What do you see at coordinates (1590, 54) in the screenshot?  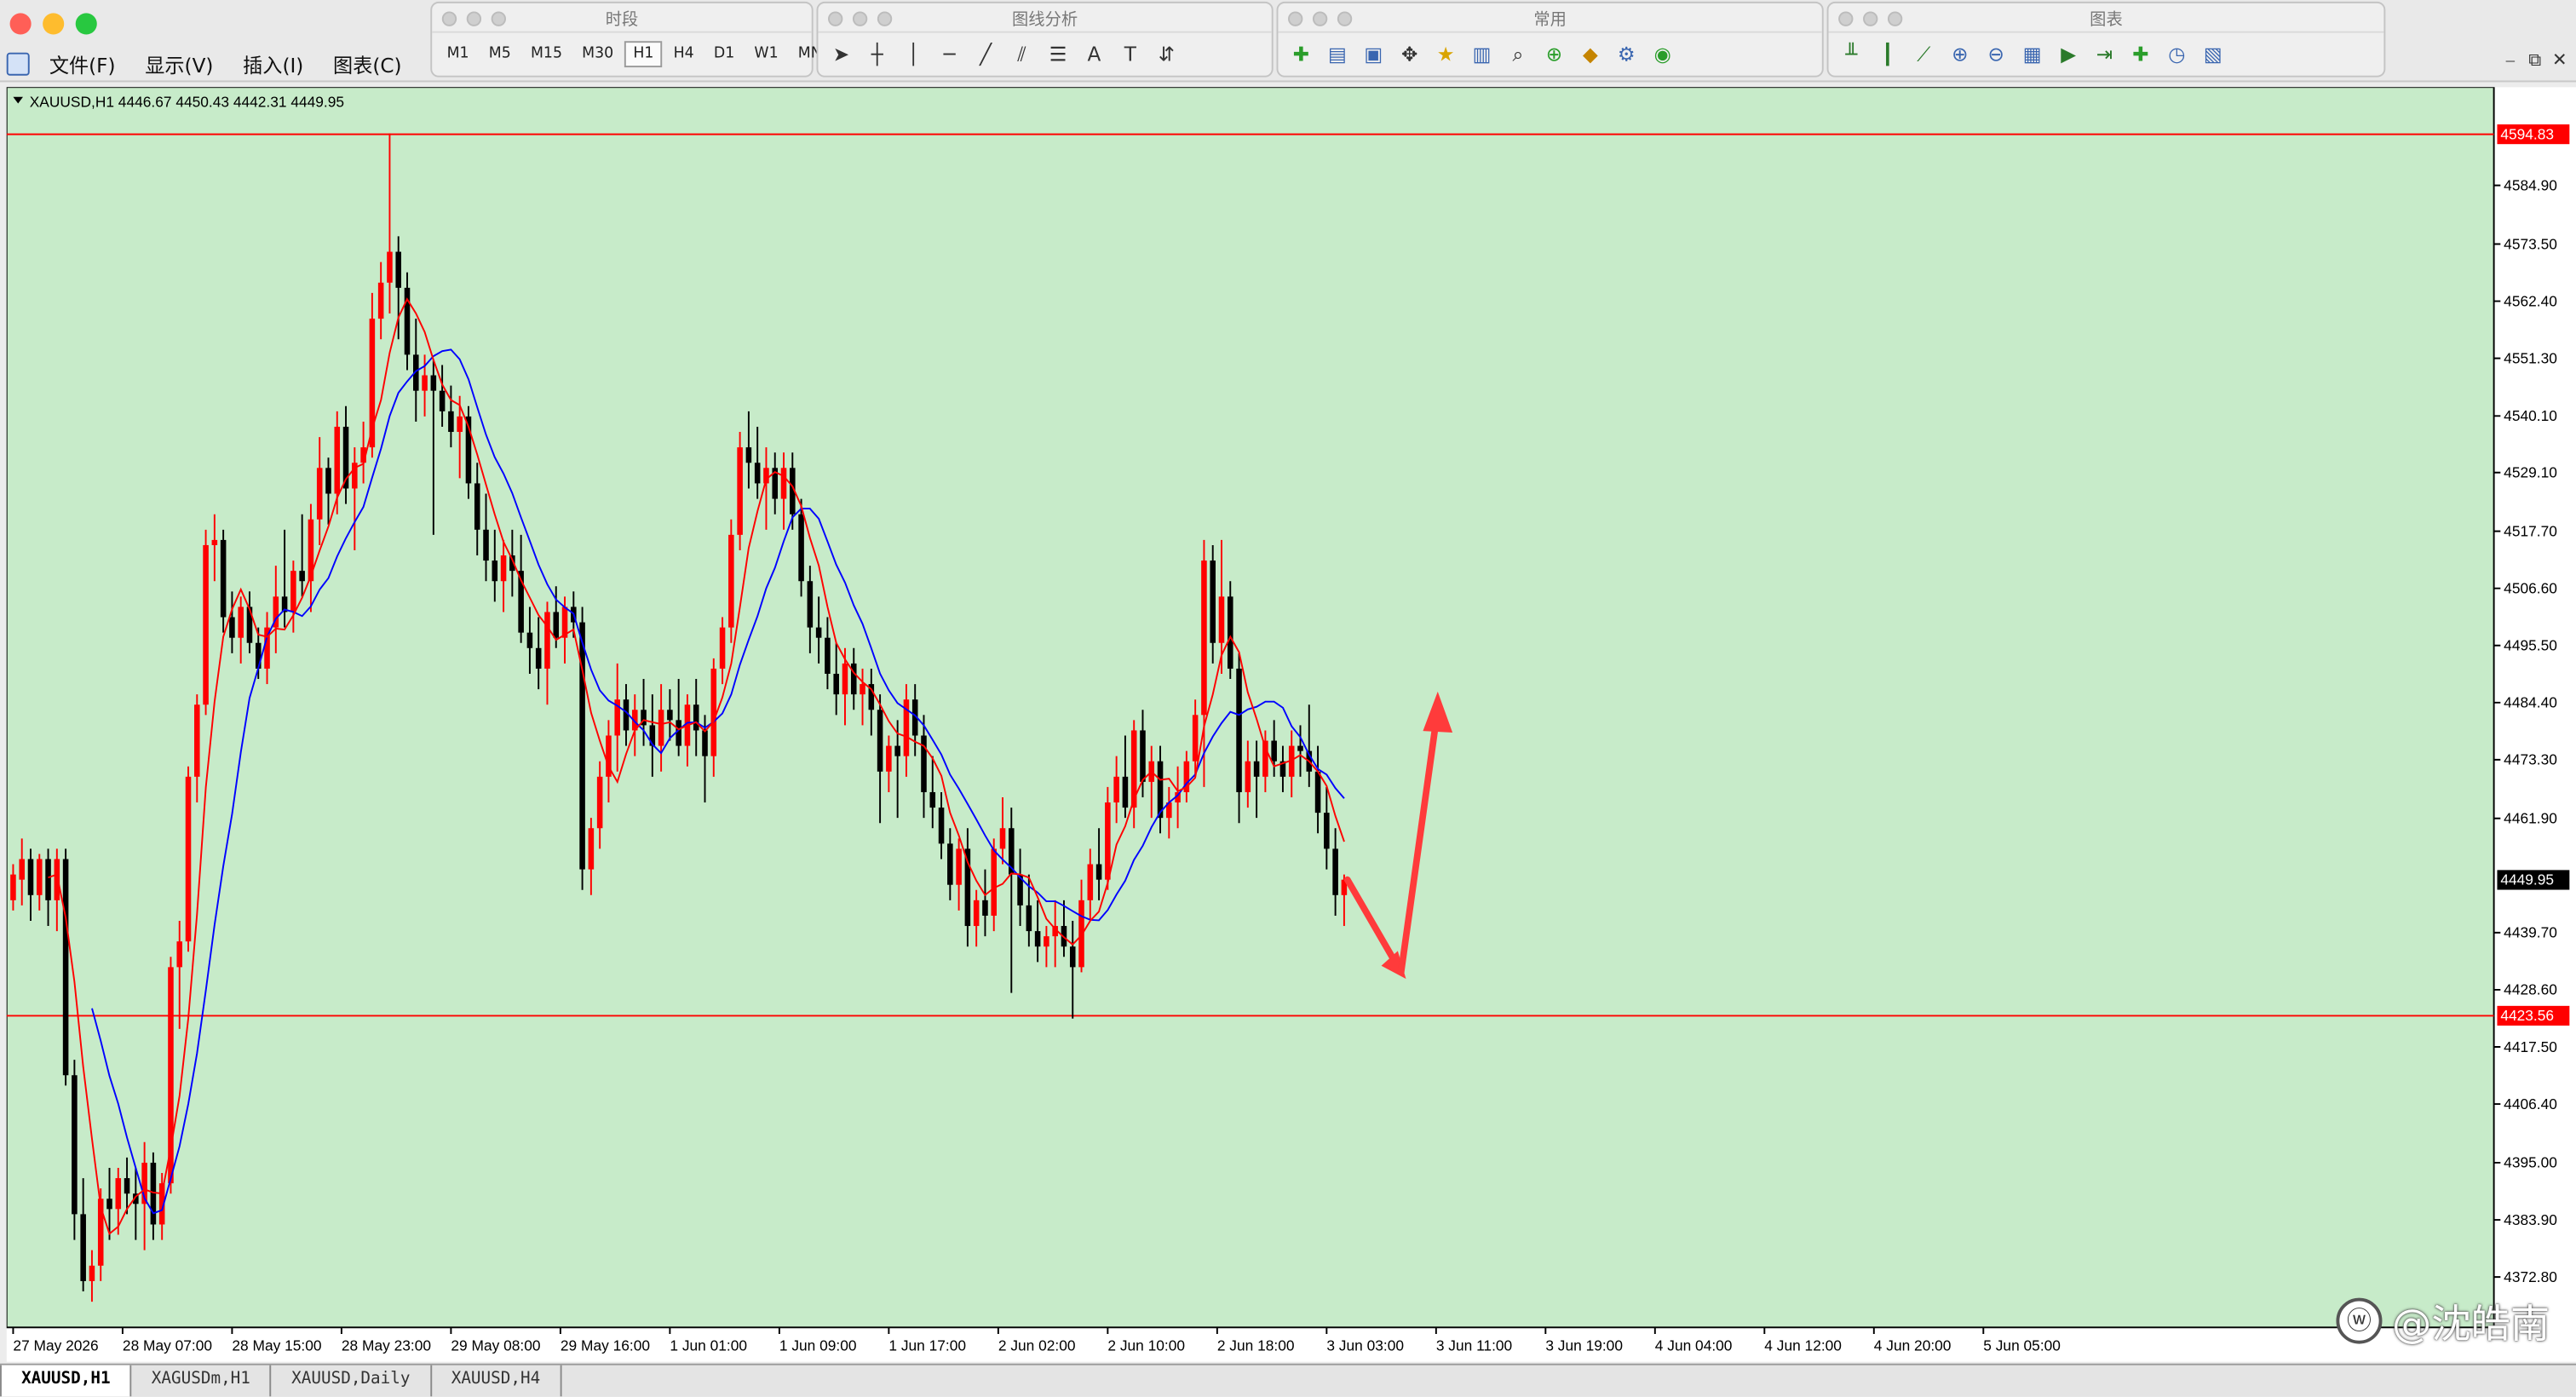 I see `metaeditor-icon: ◆` at bounding box center [1590, 54].